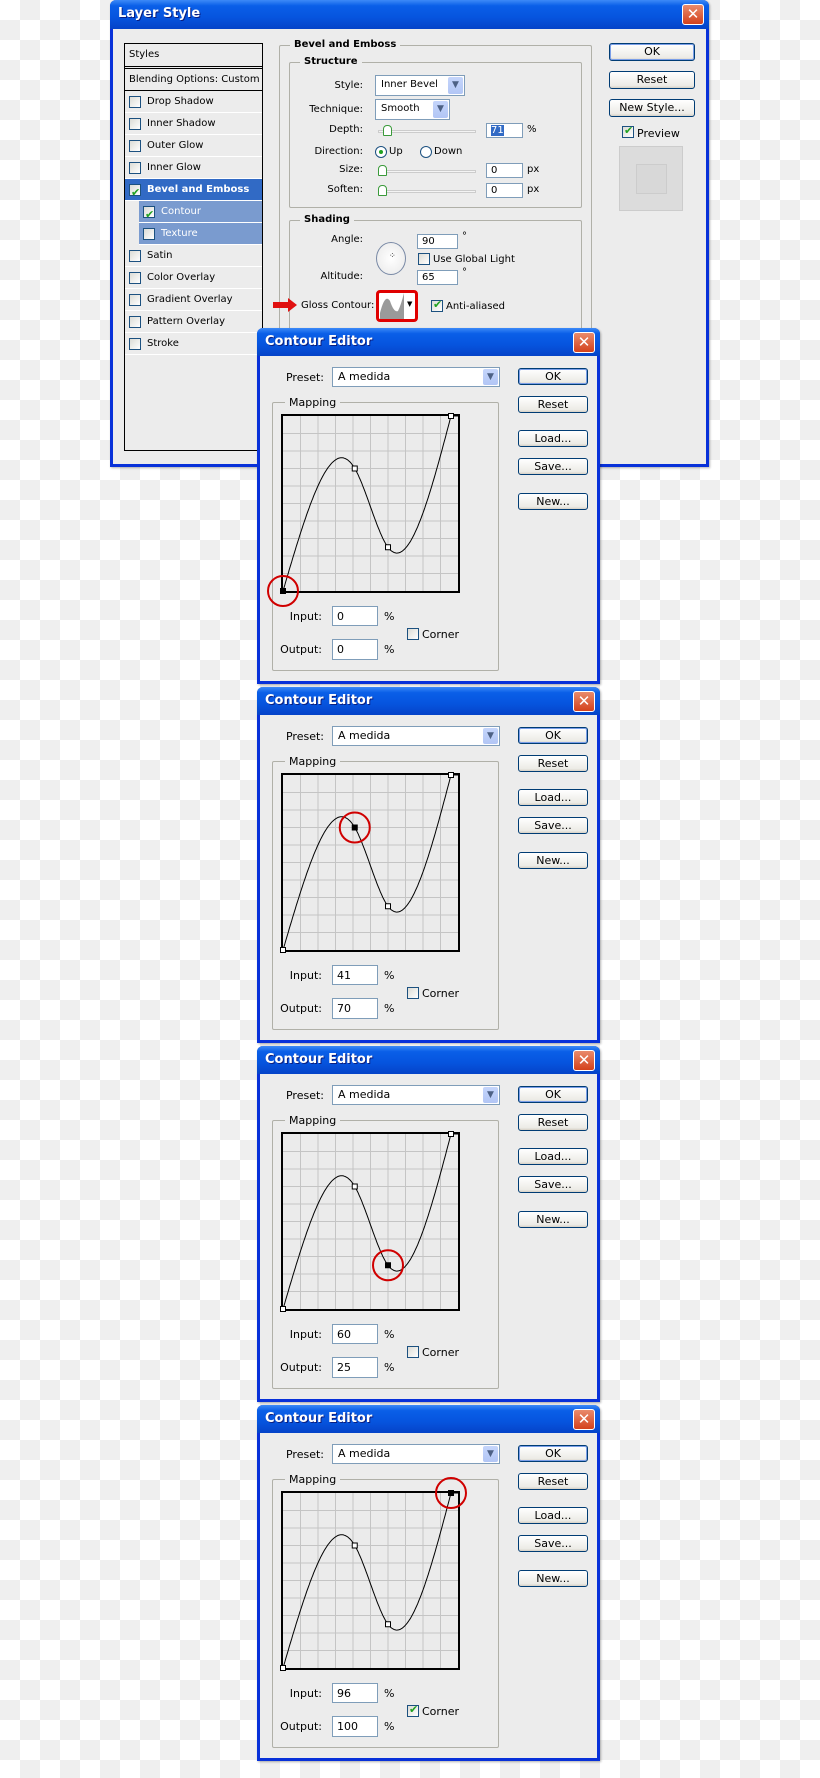 This screenshot has height=1778, width=820. I want to click on style-item-bevel-and-emboss: Bevel and Emboss, so click(193, 191).